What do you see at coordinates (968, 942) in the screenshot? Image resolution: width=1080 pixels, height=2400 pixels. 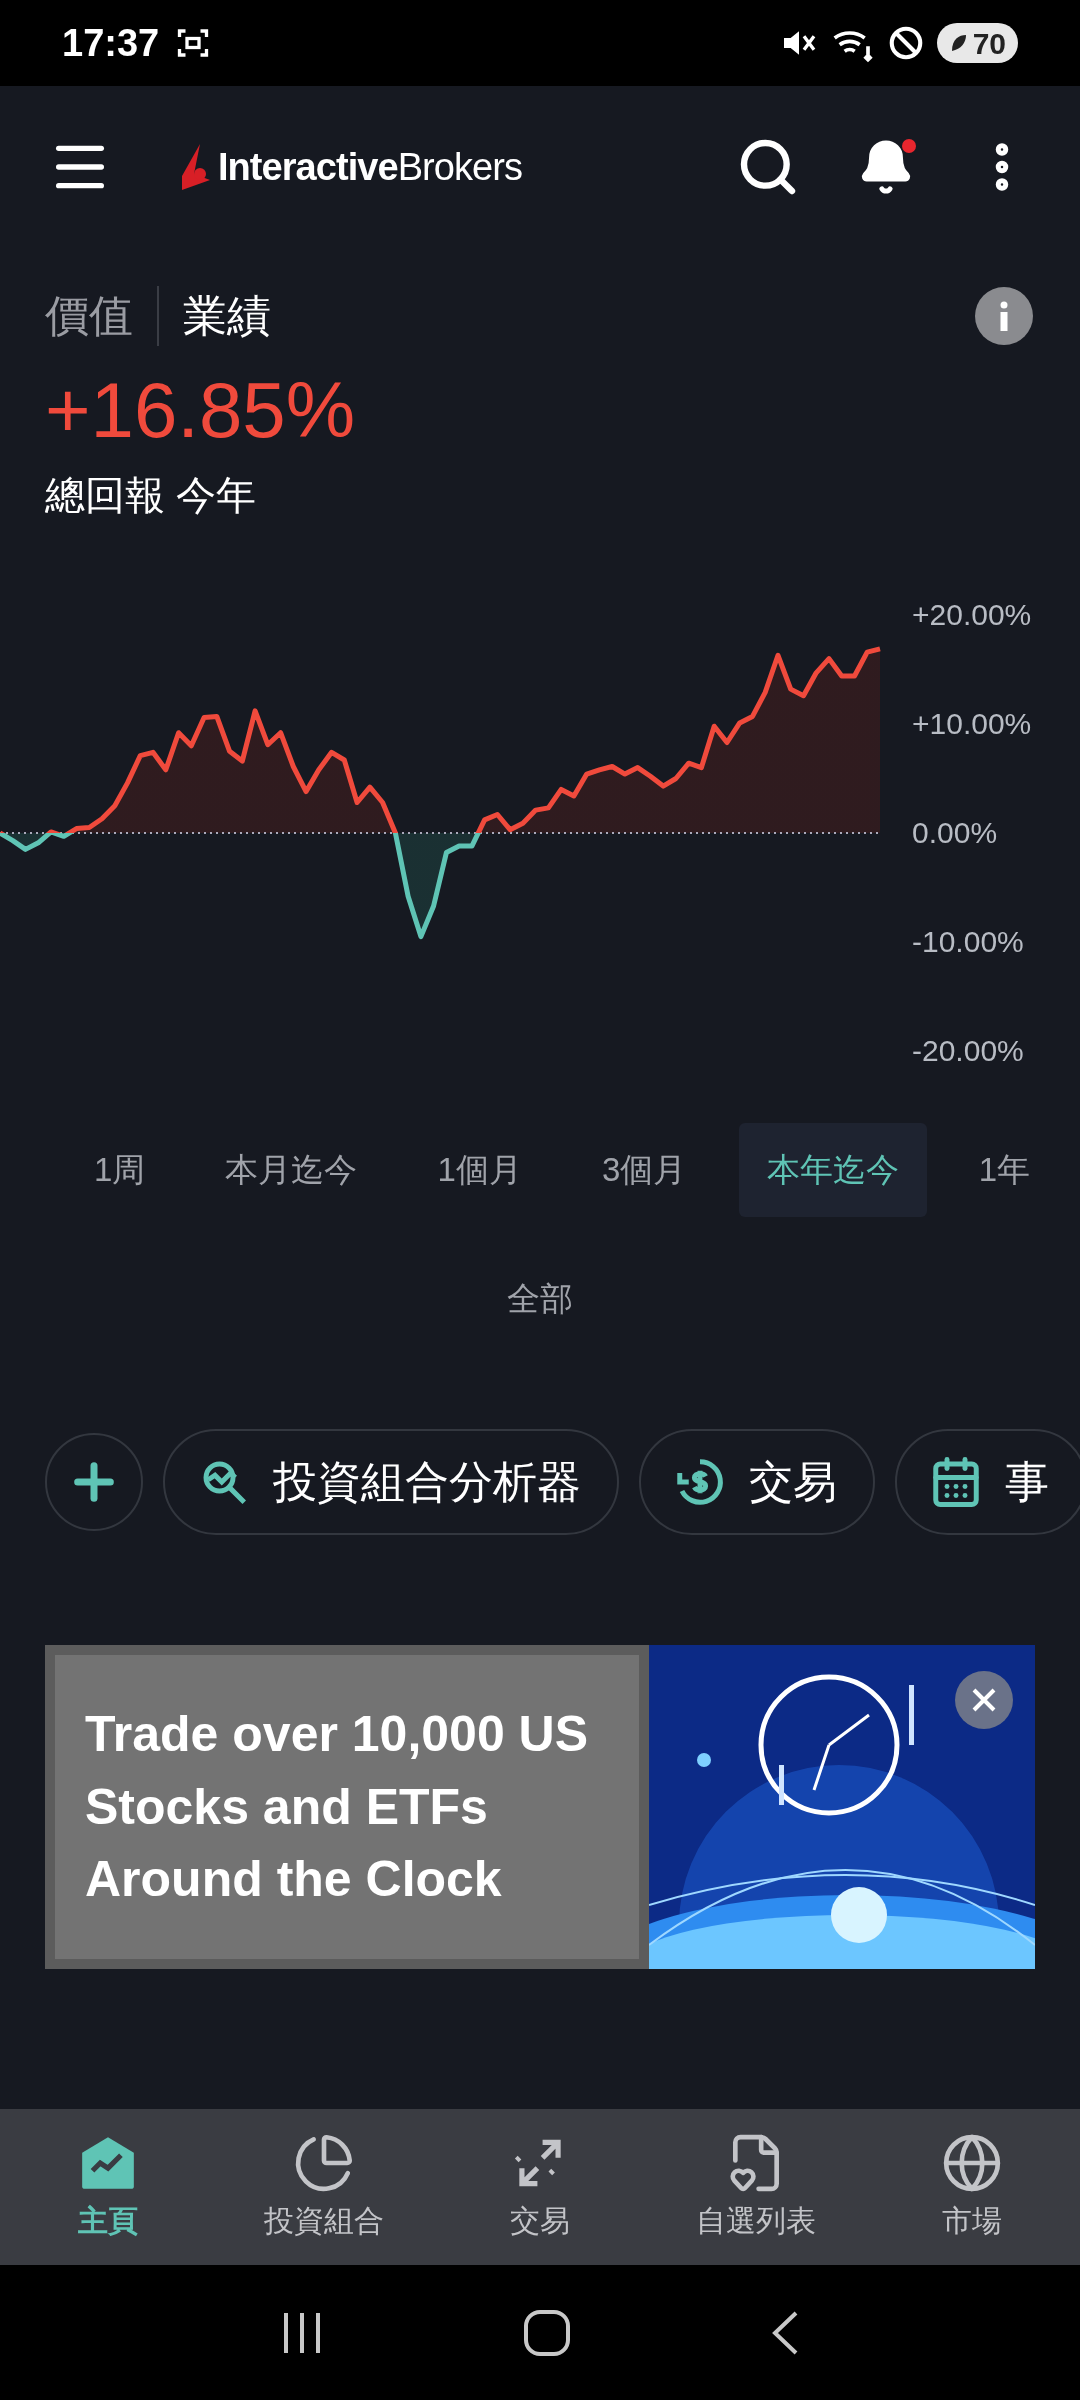 I see `y-axis-label: -10.00%` at bounding box center [968, 942].